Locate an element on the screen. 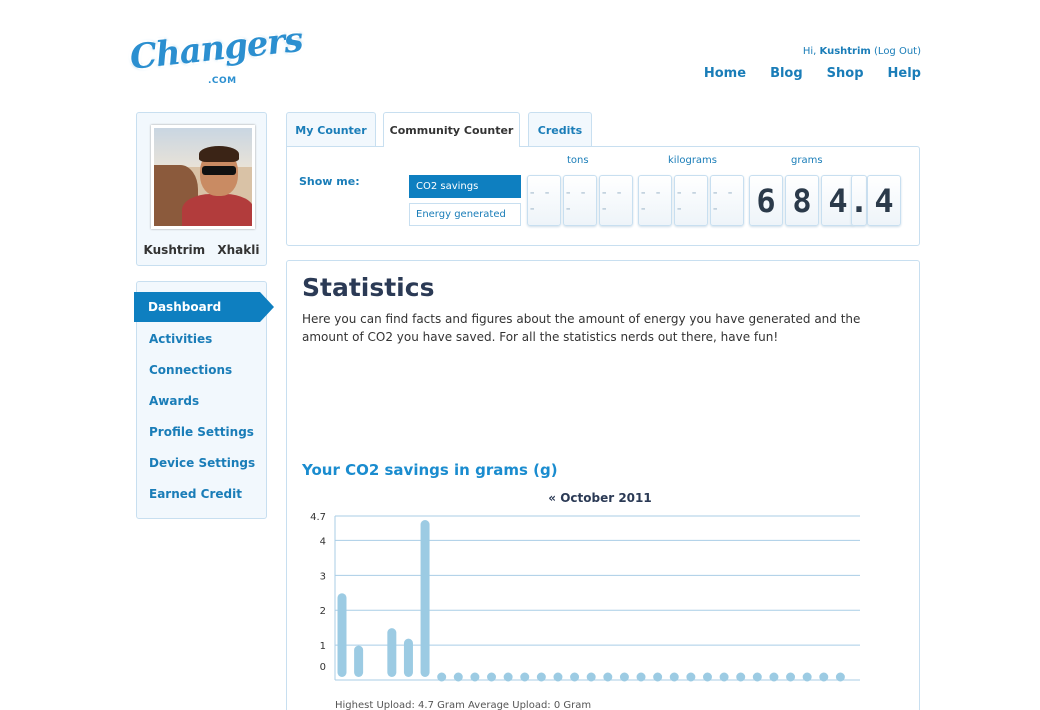  chart-title-month: « October 2011 is located at coordinates (599, 498).